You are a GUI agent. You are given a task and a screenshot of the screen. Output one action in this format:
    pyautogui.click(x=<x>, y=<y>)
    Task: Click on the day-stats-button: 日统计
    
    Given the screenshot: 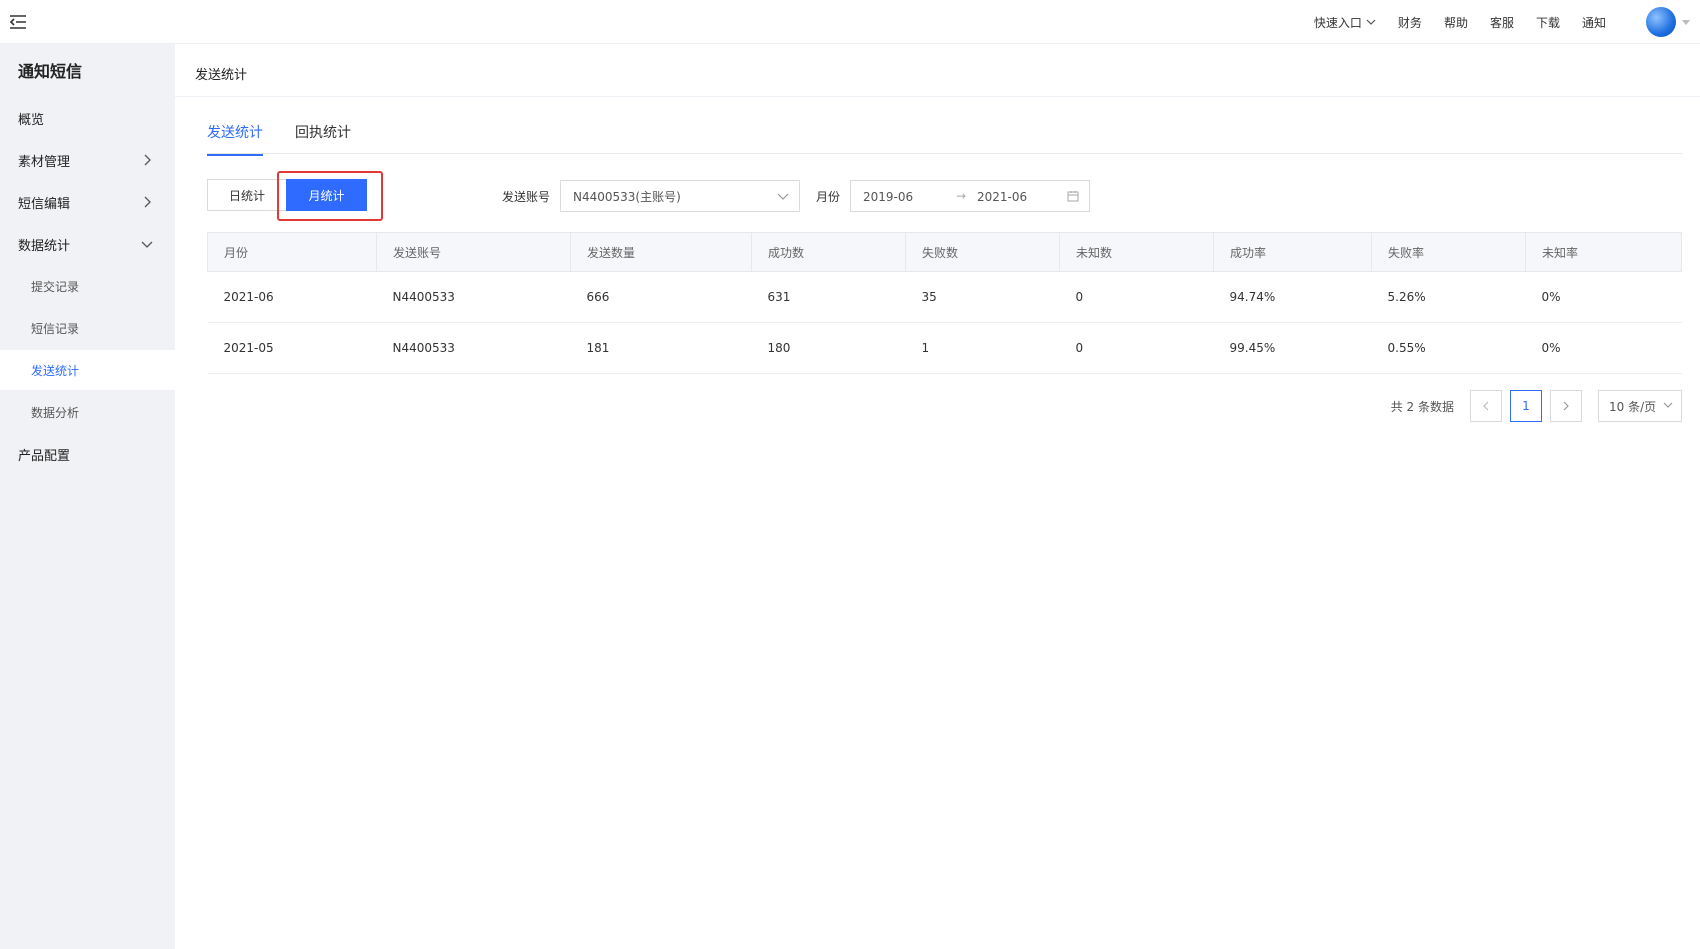 What is the action you would take?
    pyautogui.click(x=246, y=195)
    